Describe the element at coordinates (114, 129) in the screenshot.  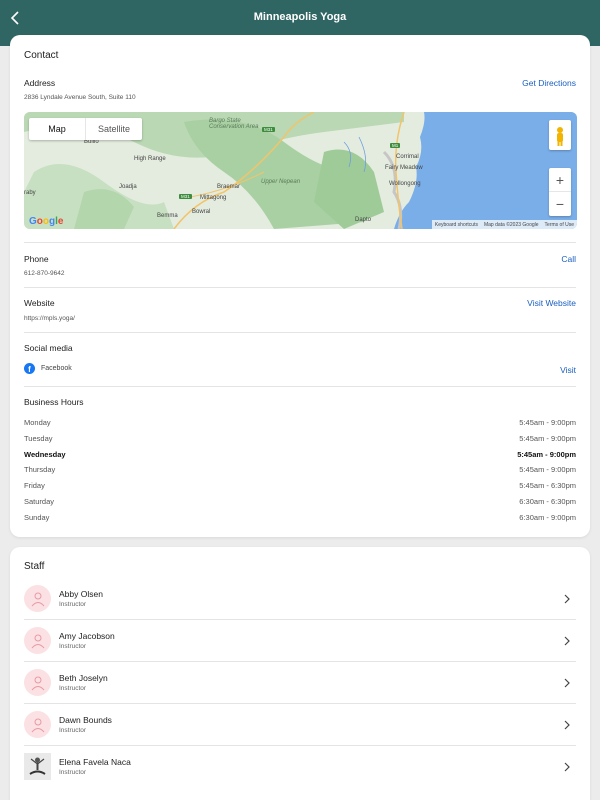
I see `satellite-tab: Satellite` at that location.